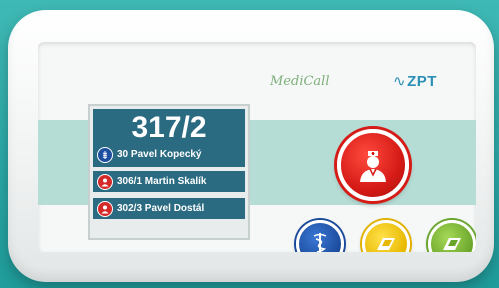  Describe the element at coordinates (162, 181) in the screenshot. I see `call-row-label: 306/1 Martin Skalík` at that location.